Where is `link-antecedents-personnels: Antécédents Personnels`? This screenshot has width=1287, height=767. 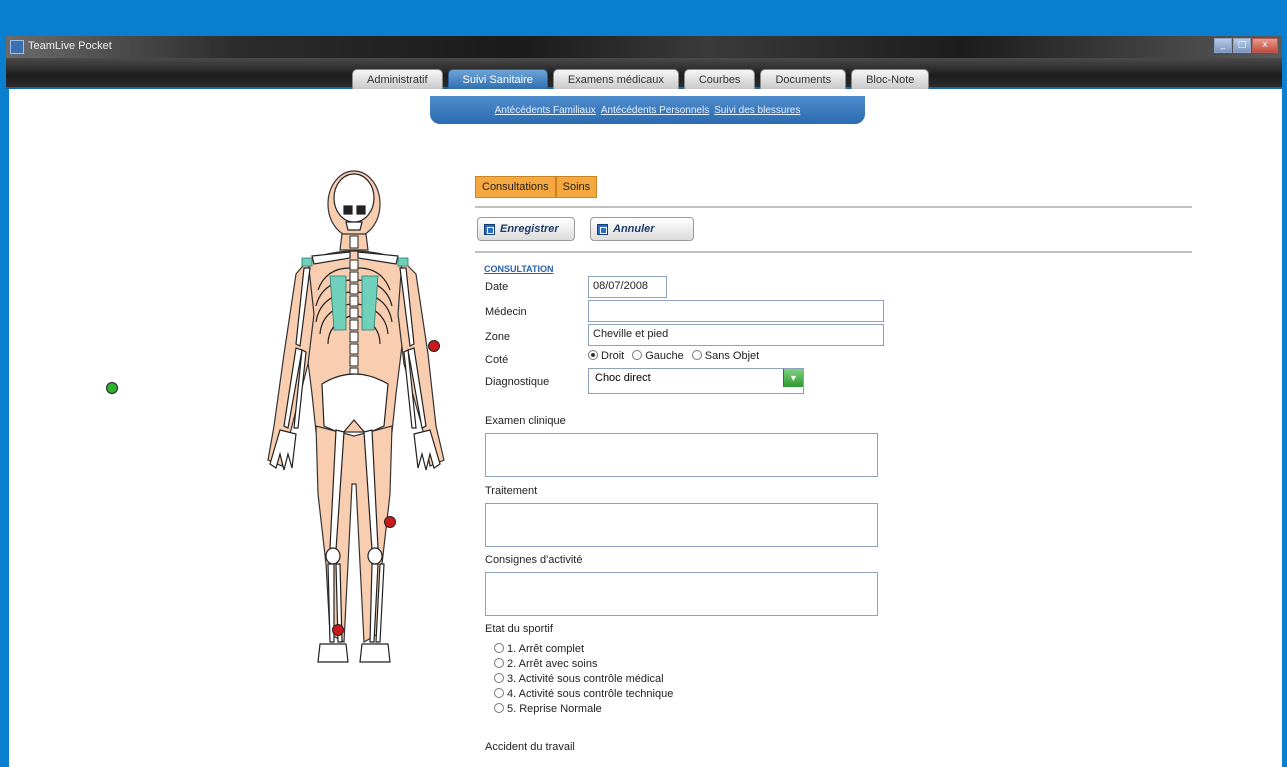
link-antecedents-personnels: Antécédents Personnels is located at coordinates (655, 110).